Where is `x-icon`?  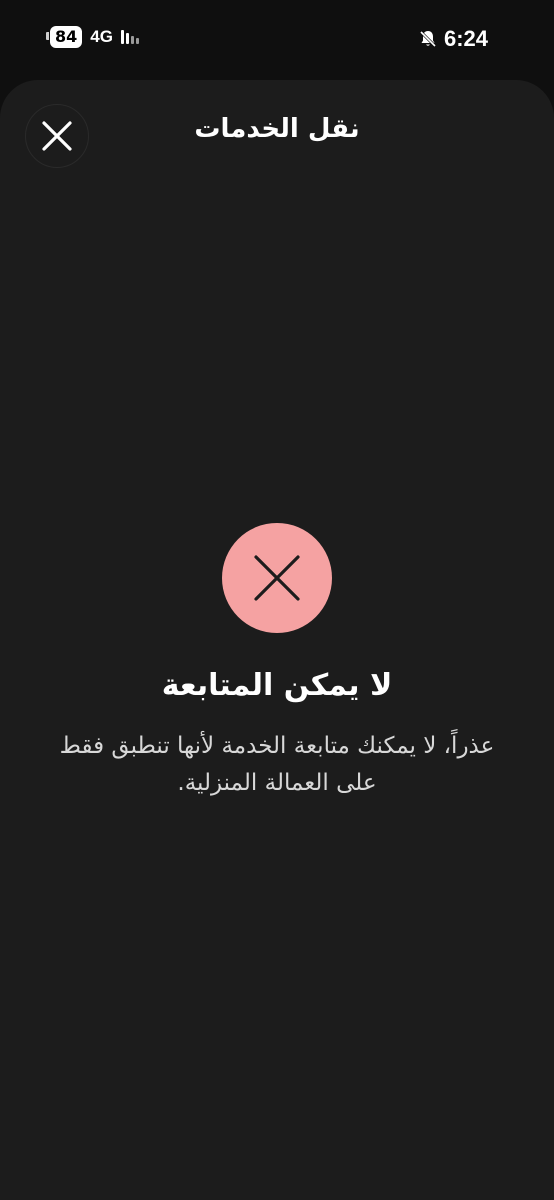
x-icon is located at coordinates (277, 578).